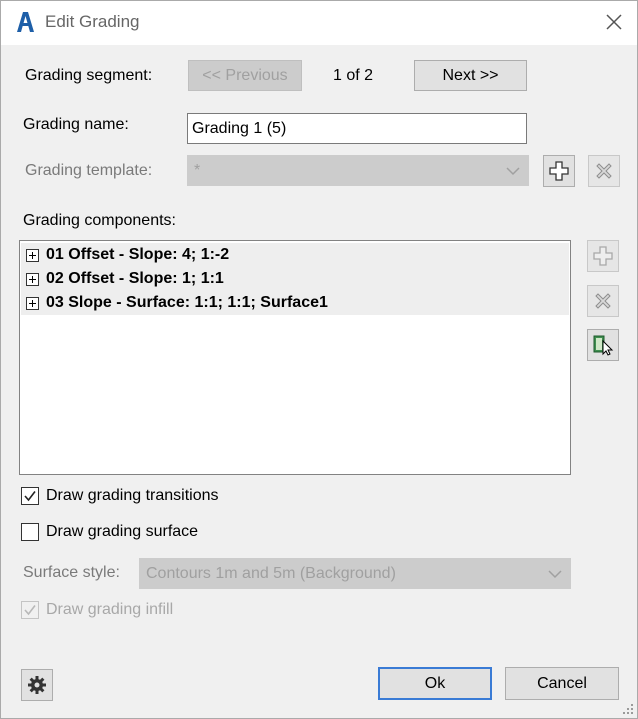 This screenshot has height=719, width=638. What do you see at coordinates (628, 709) in the screenshot?
I see `resize-grip-icon` at bounding box center [628, 709].